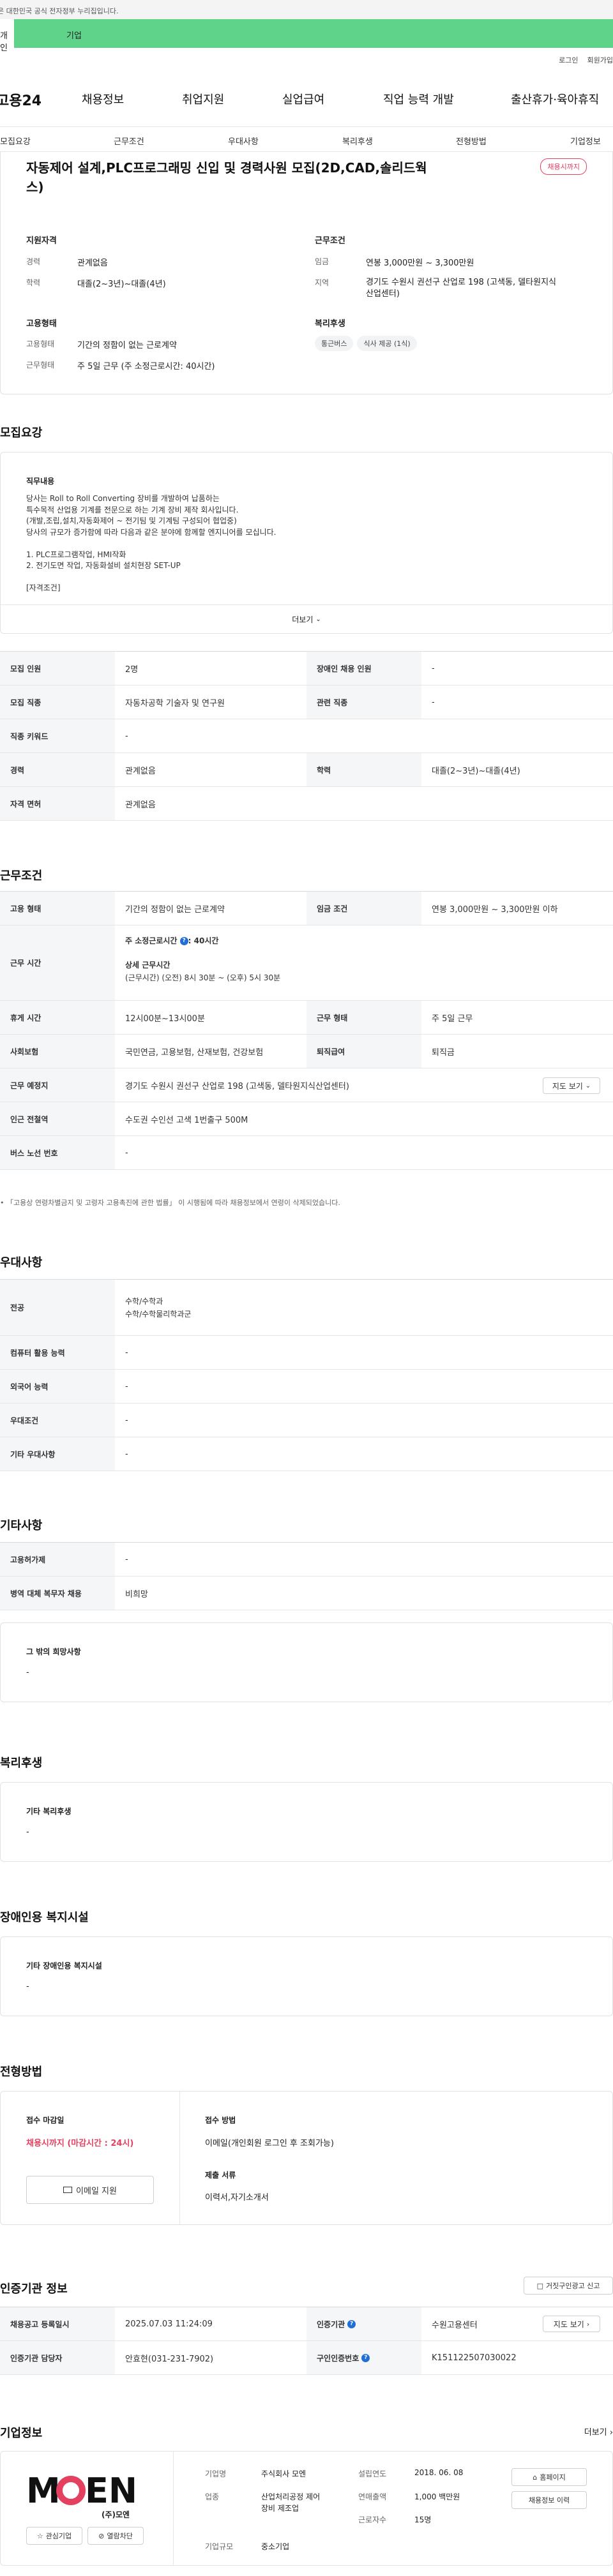 This screenshot has width=613, height=2576. What do you see at coordinates (306, 1559) in the screenshot?
I see `table-row: 고용허가제 -` at bounding box center [306, 1559].